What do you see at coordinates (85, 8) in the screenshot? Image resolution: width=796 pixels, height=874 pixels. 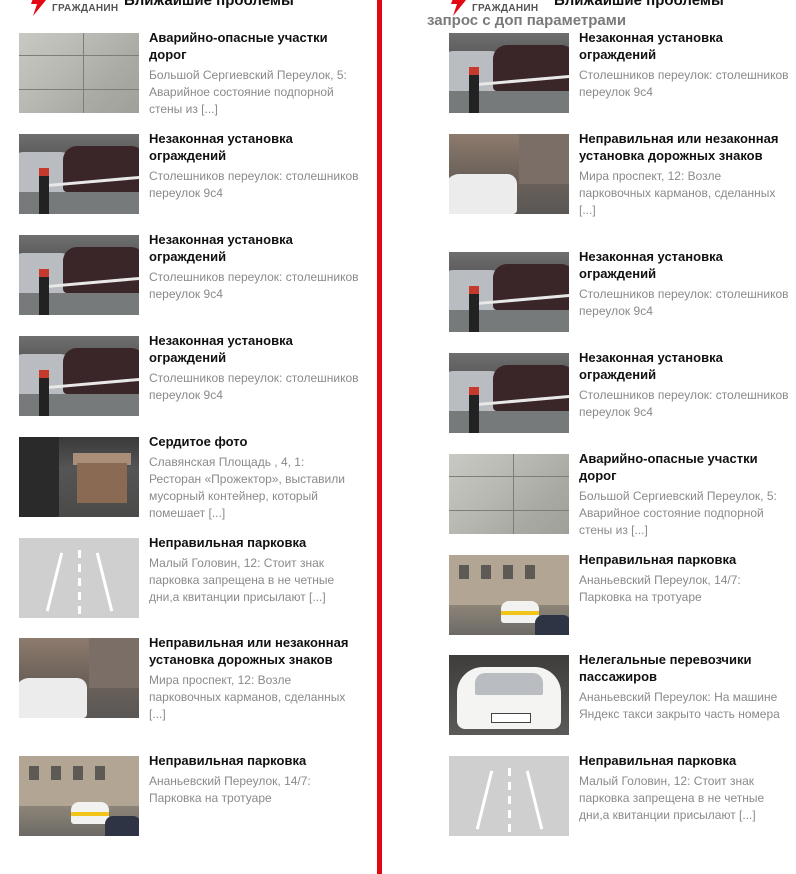 I see `logo-text: ГРАЖДАНИН` at bounding box center [85, 8].